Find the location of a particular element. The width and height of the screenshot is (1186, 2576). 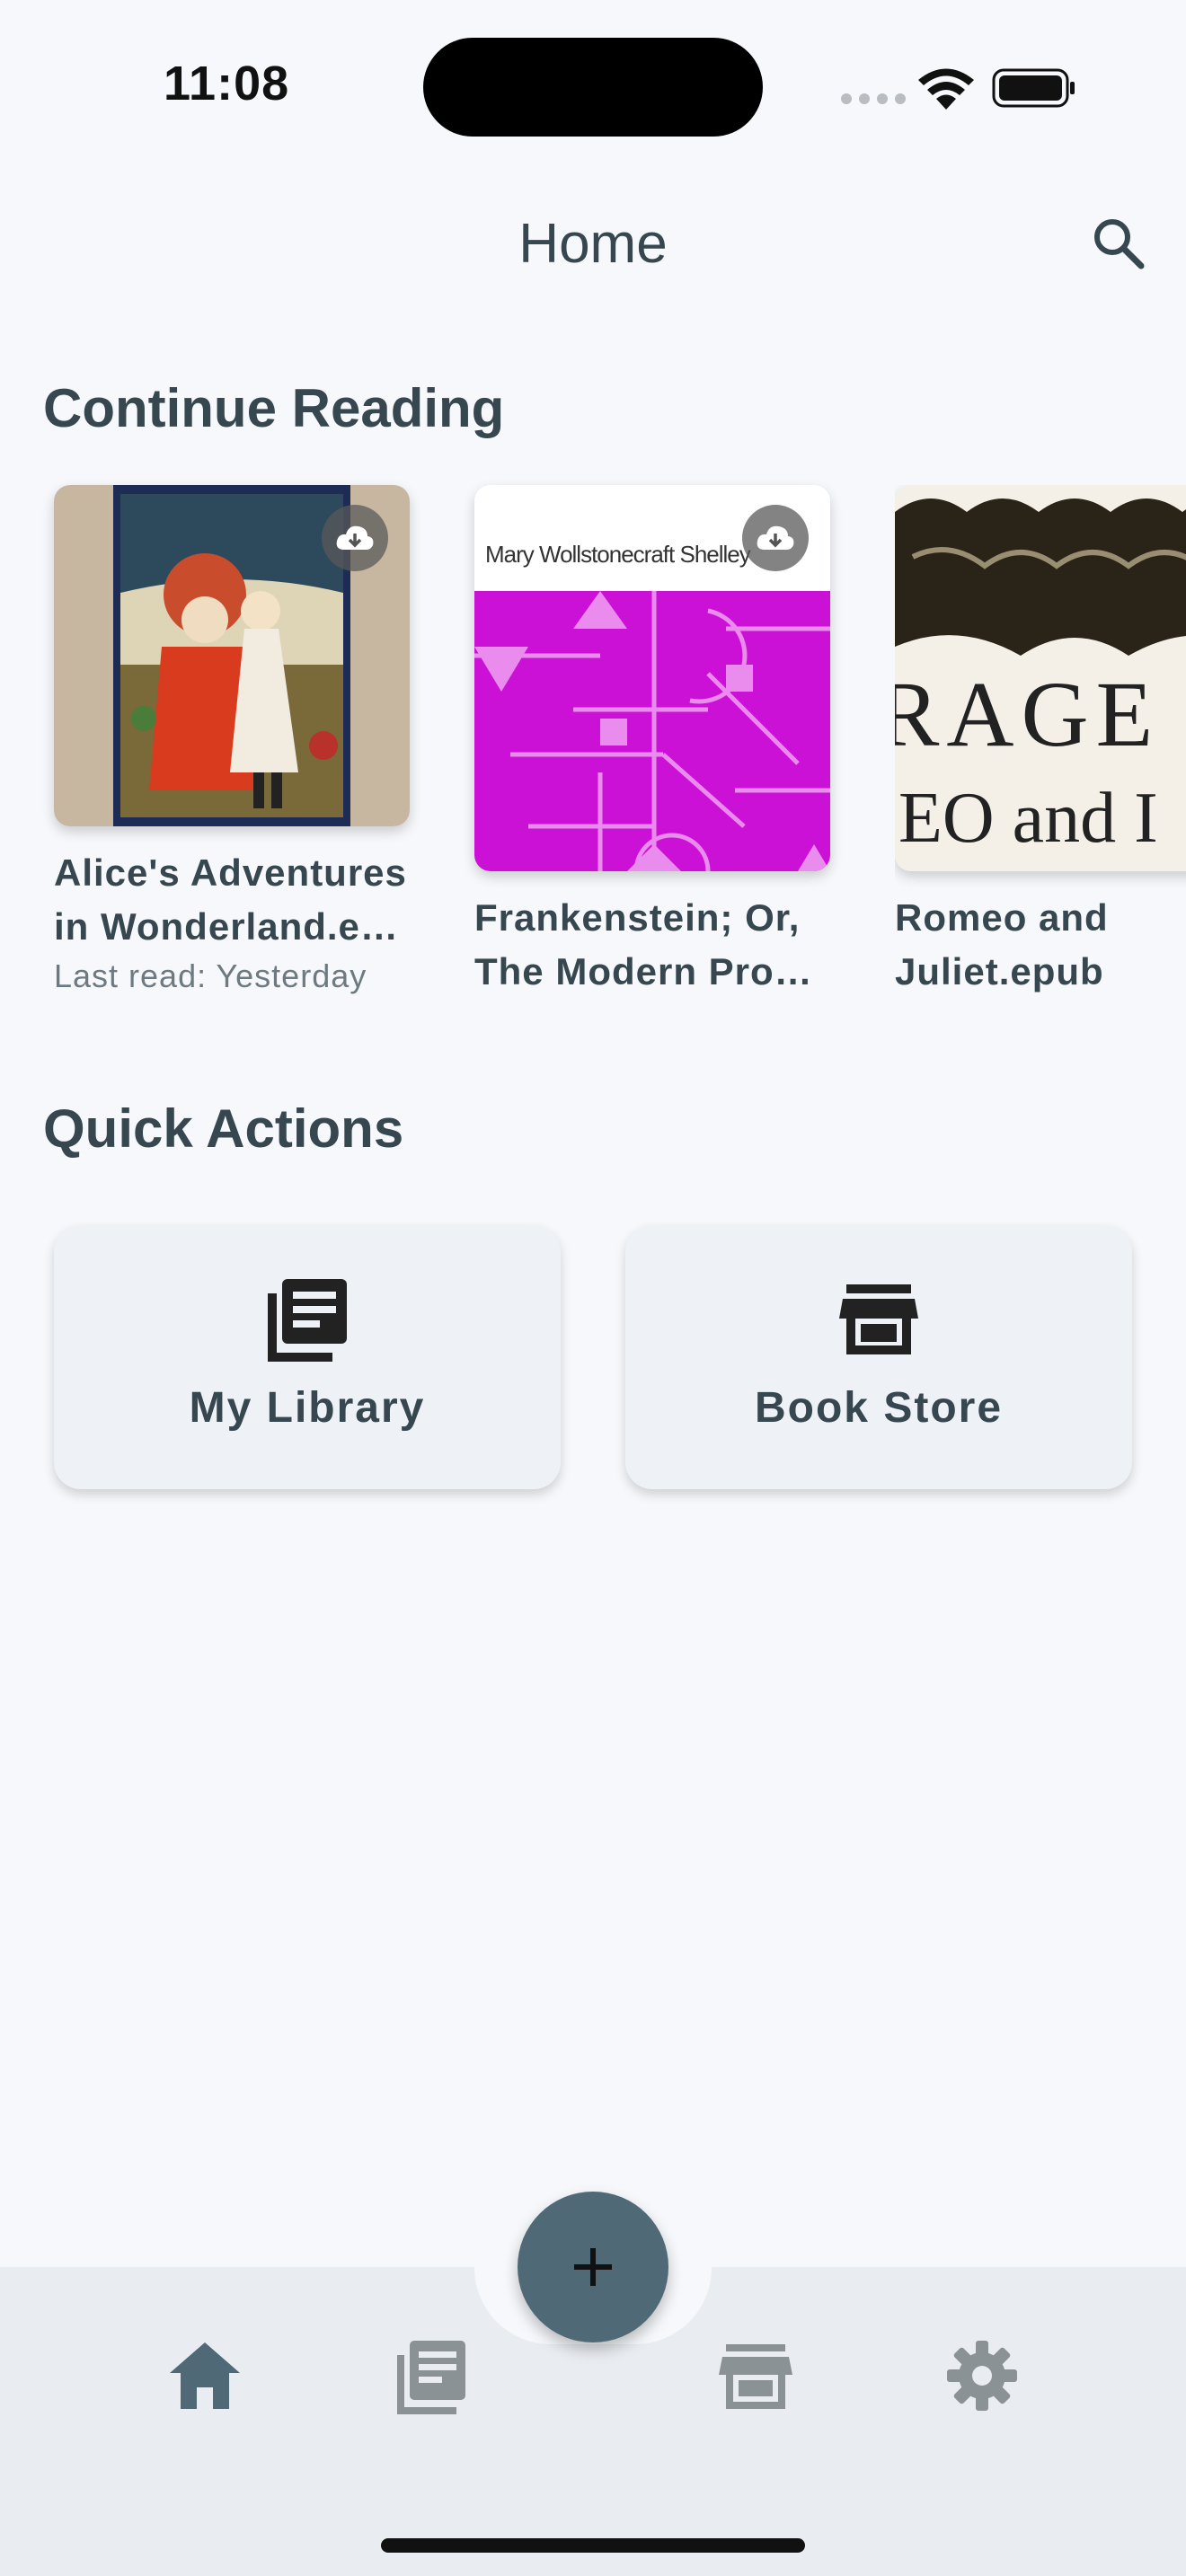

cellular-signal-icon is located at coordinates (873, 98).